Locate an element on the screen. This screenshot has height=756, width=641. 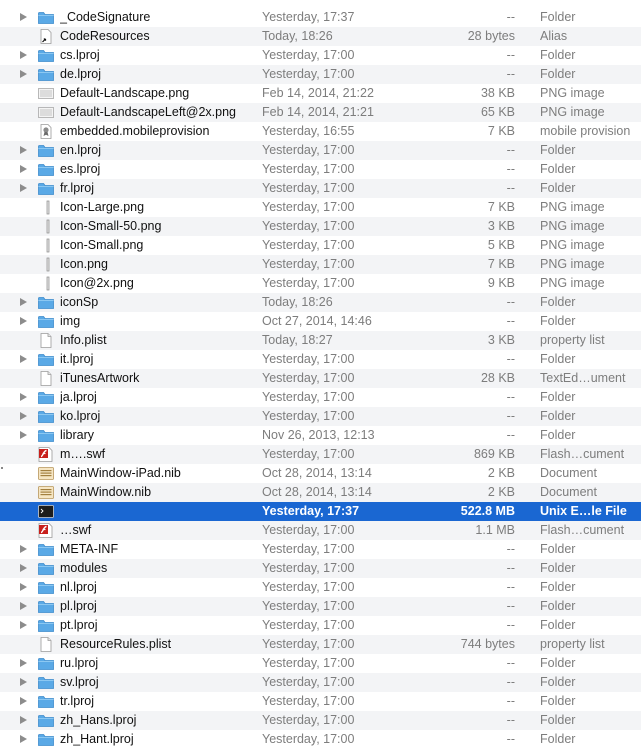
file-row: en.lproj Yesterday, 17:00 -- Folder is located at coordinates (320, 150).